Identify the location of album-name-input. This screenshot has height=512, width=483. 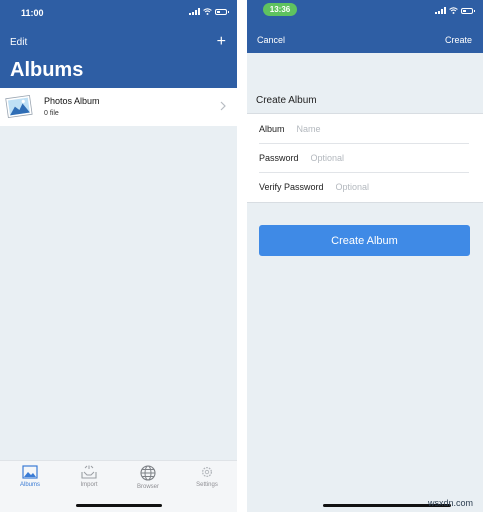
(346, 128).